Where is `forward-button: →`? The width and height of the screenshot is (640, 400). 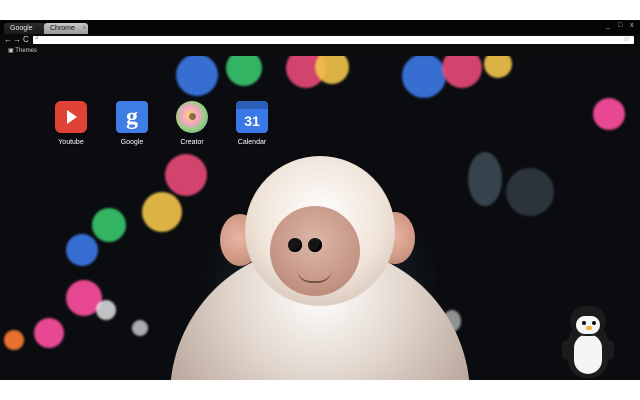
forward-button: → is located at coordinates (17, 40).